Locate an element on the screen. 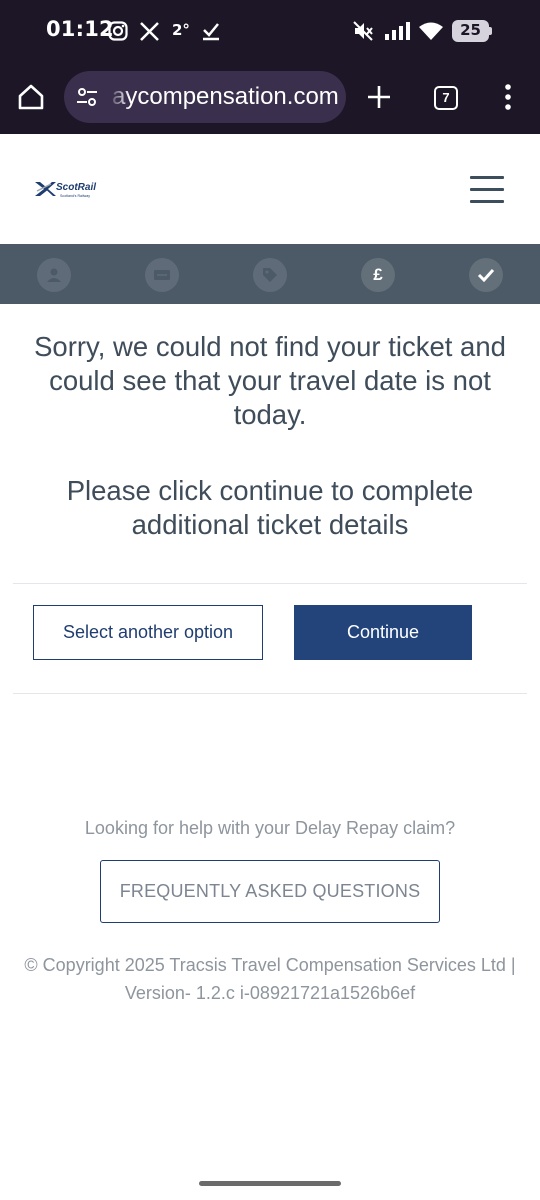  mute-icon is located at coordinates (363, 31).